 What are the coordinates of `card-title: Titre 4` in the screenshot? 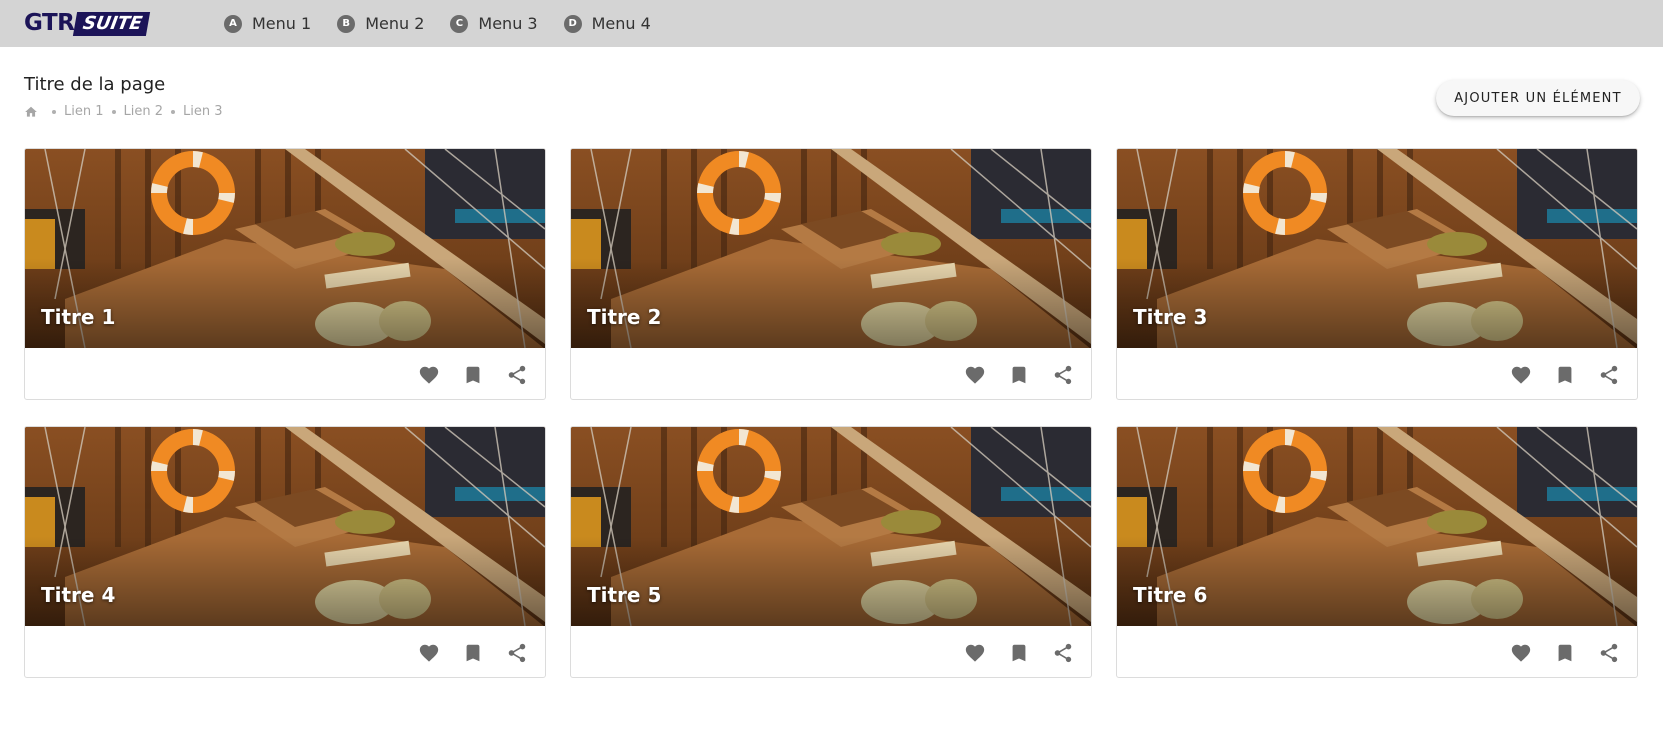 It's located at (78, 595).